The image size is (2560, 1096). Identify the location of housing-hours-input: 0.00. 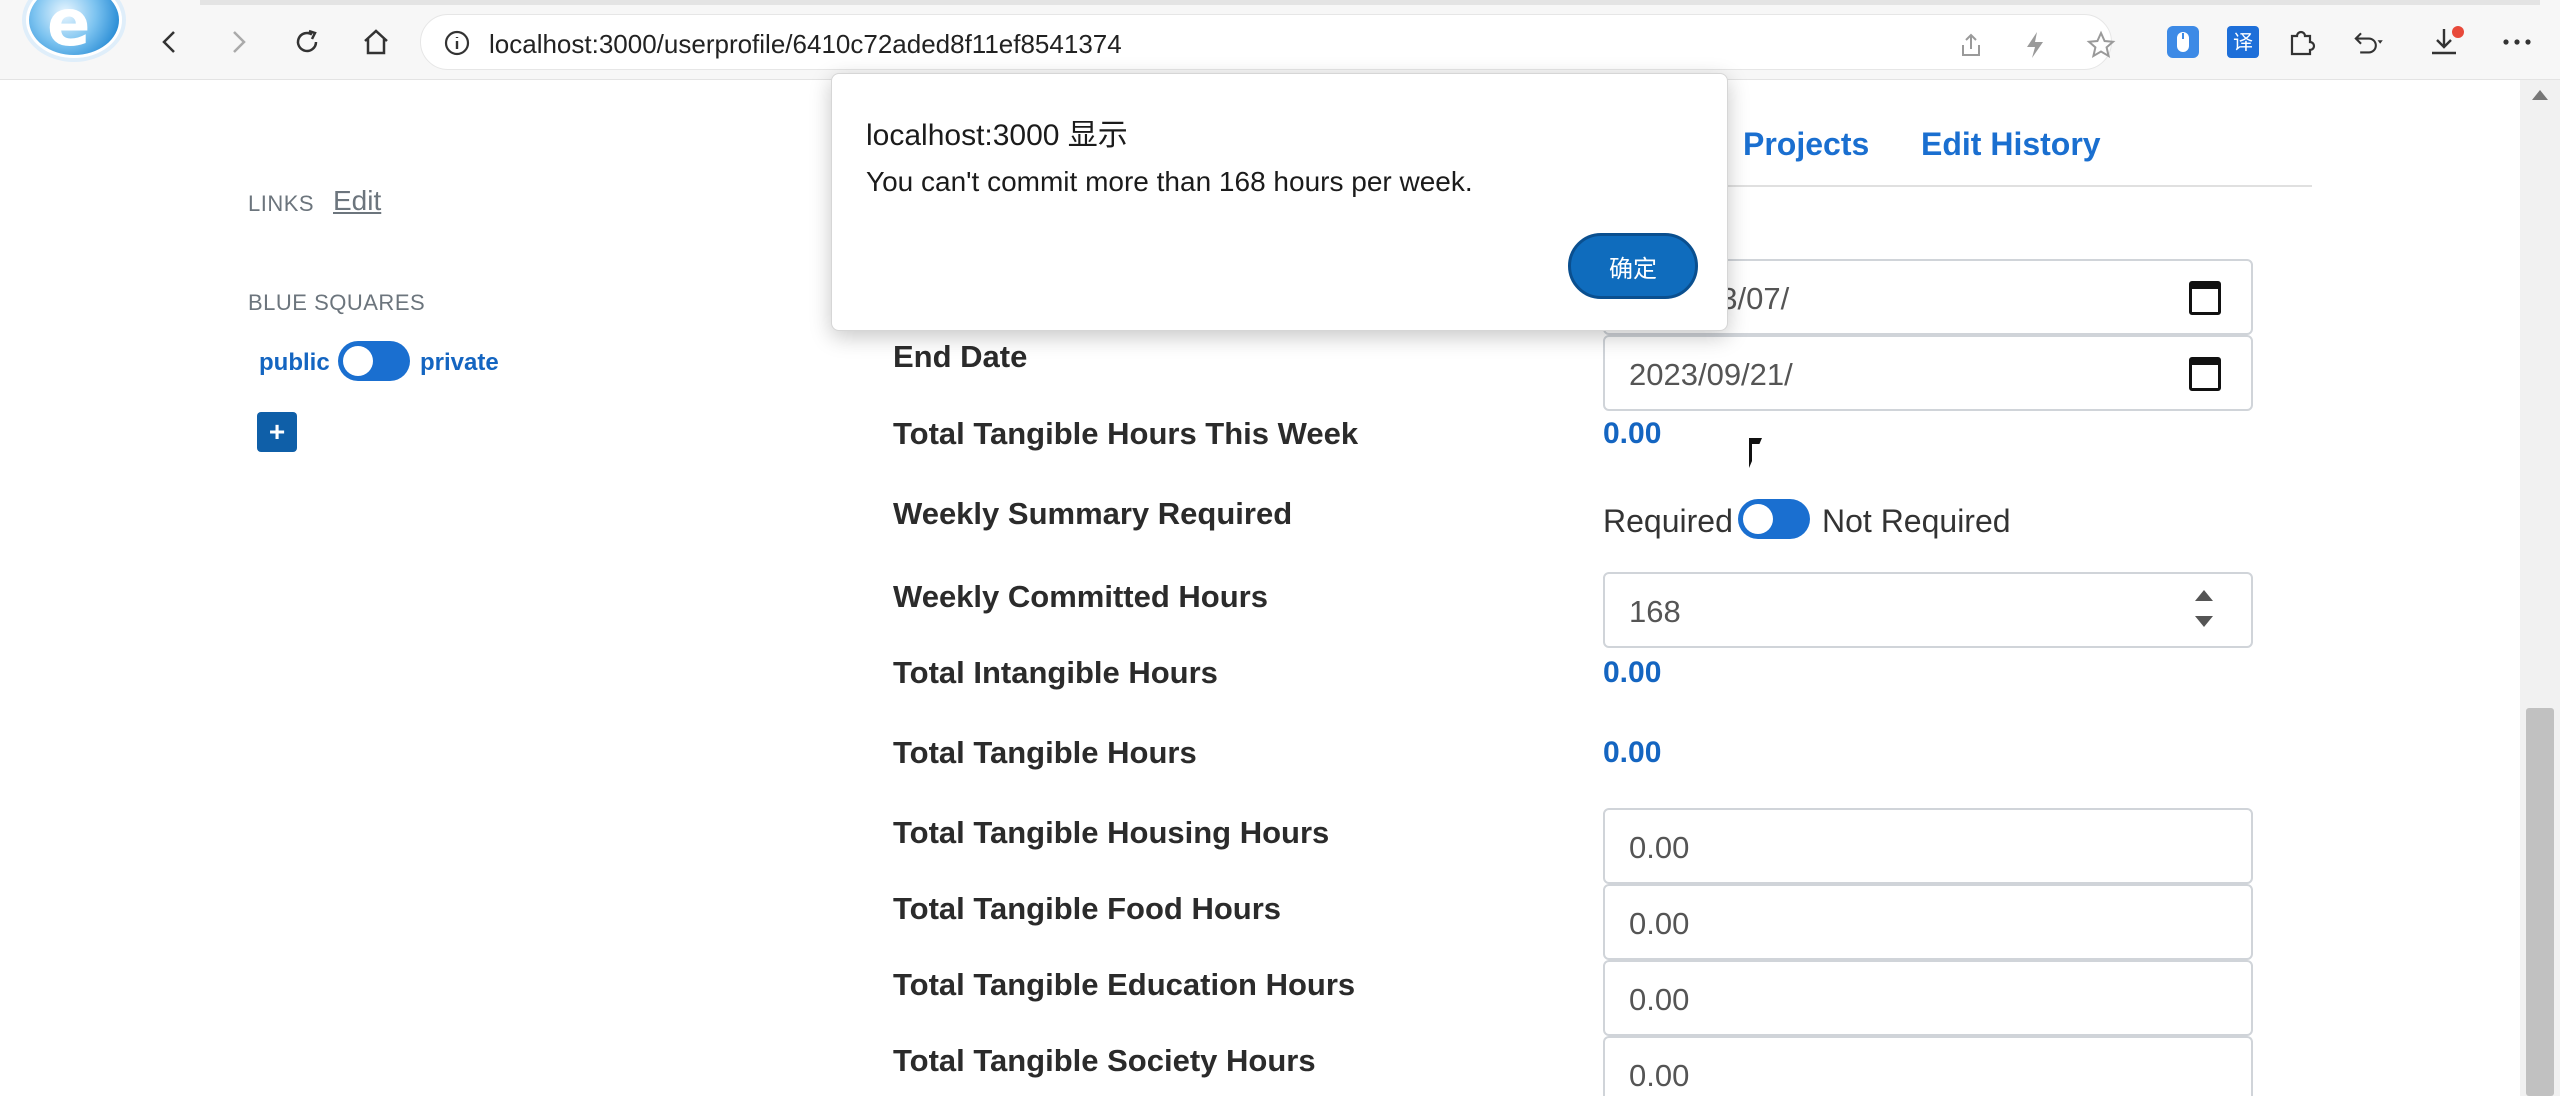
(1928, 846).